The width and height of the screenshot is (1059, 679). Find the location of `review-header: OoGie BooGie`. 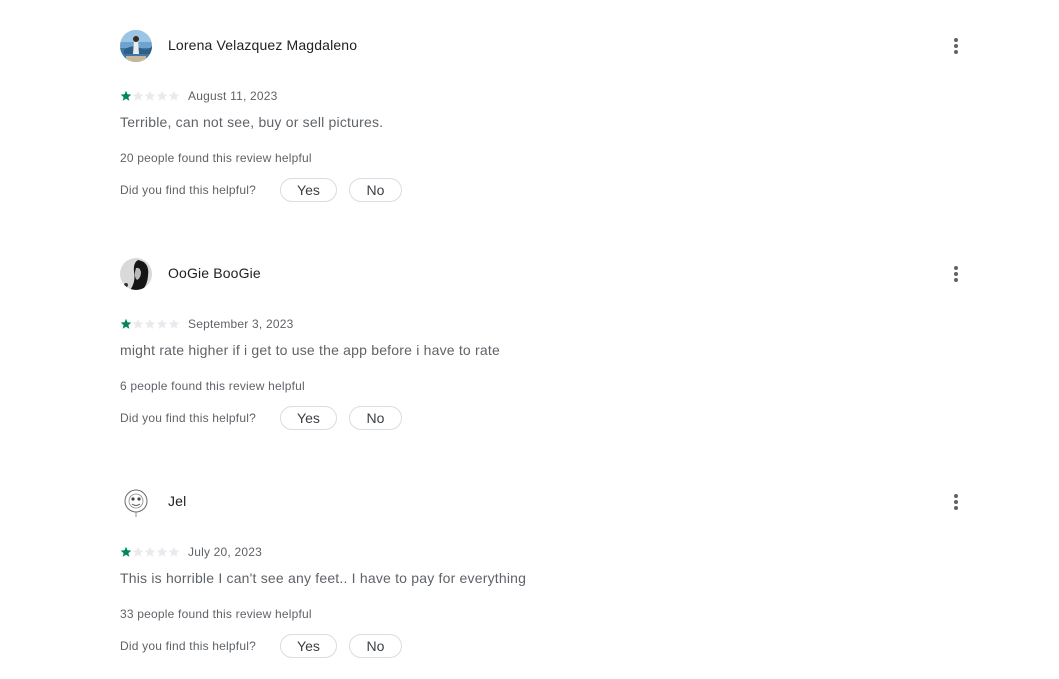

review-header: OoGie BooGie is located at coordinates (544, 274).